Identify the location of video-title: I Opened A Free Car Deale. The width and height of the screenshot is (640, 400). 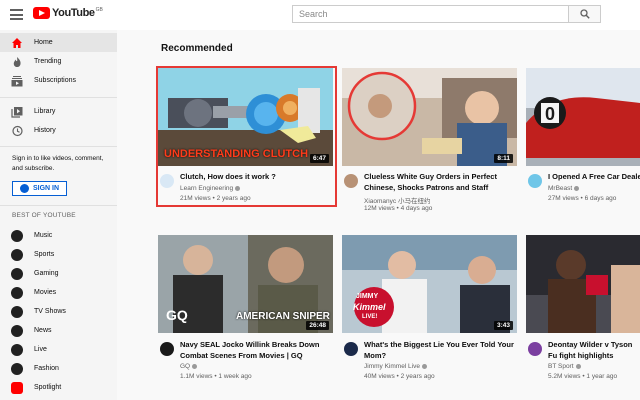
(594, 177).